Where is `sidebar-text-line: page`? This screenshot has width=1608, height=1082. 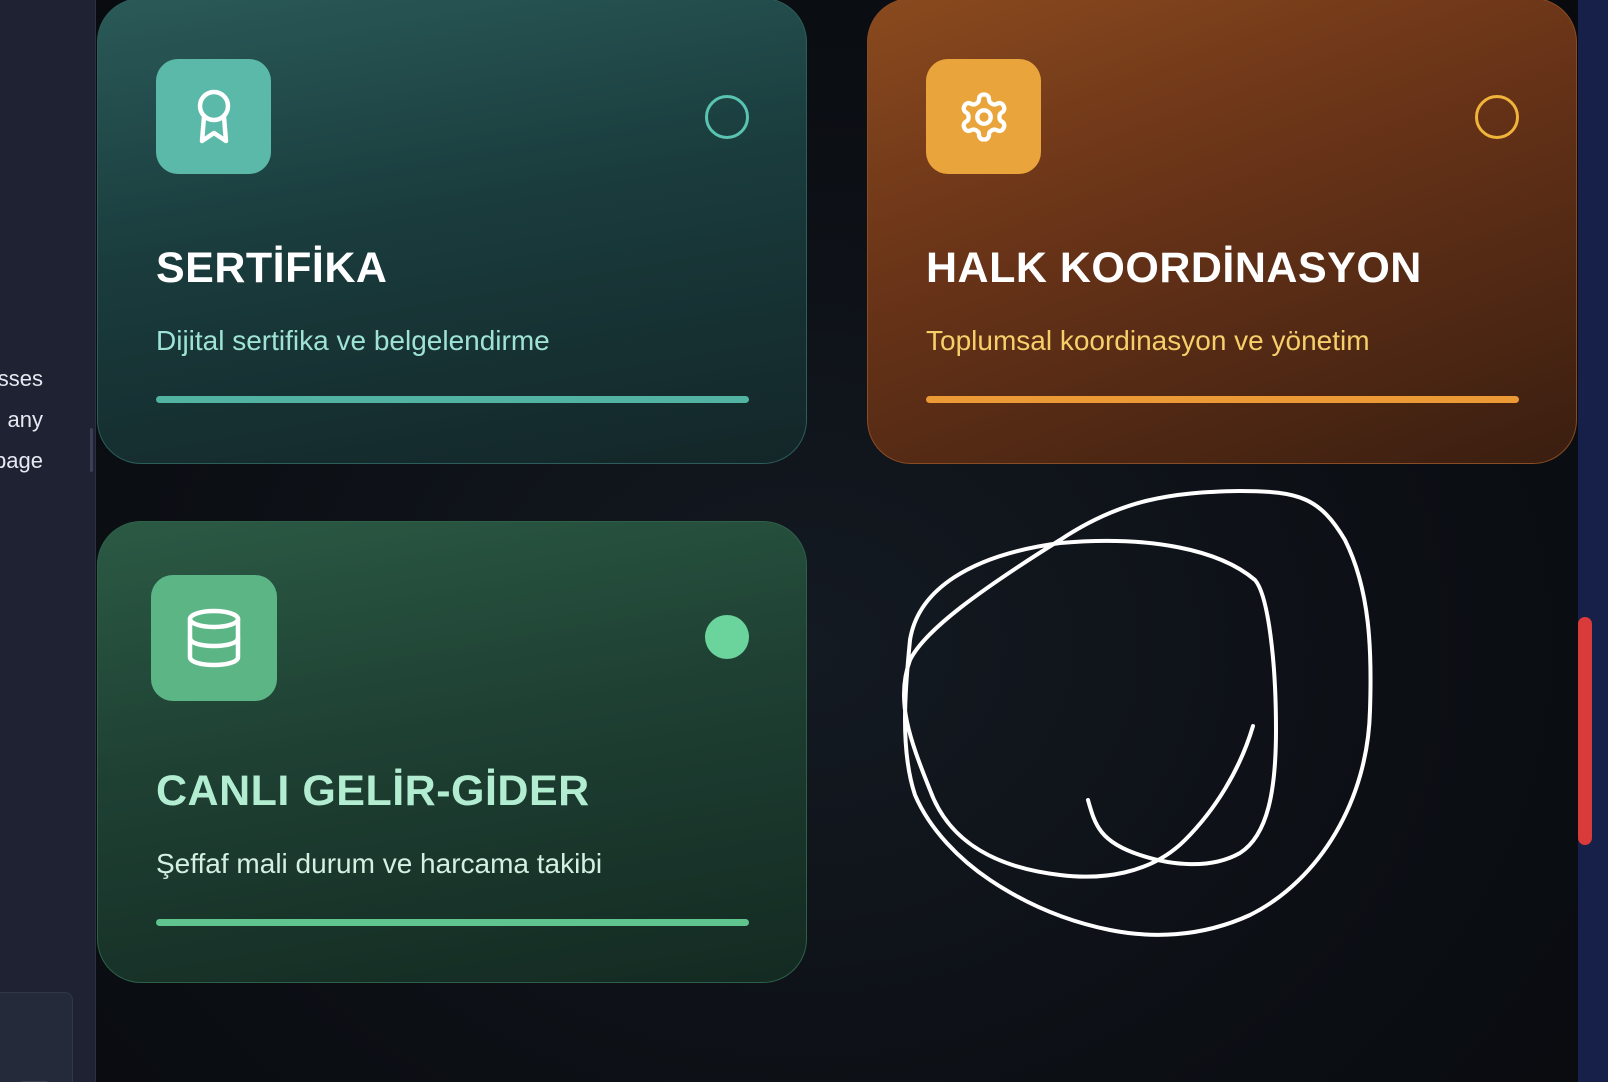 sidebar-text-line: page is located at coordinates (21, 460).